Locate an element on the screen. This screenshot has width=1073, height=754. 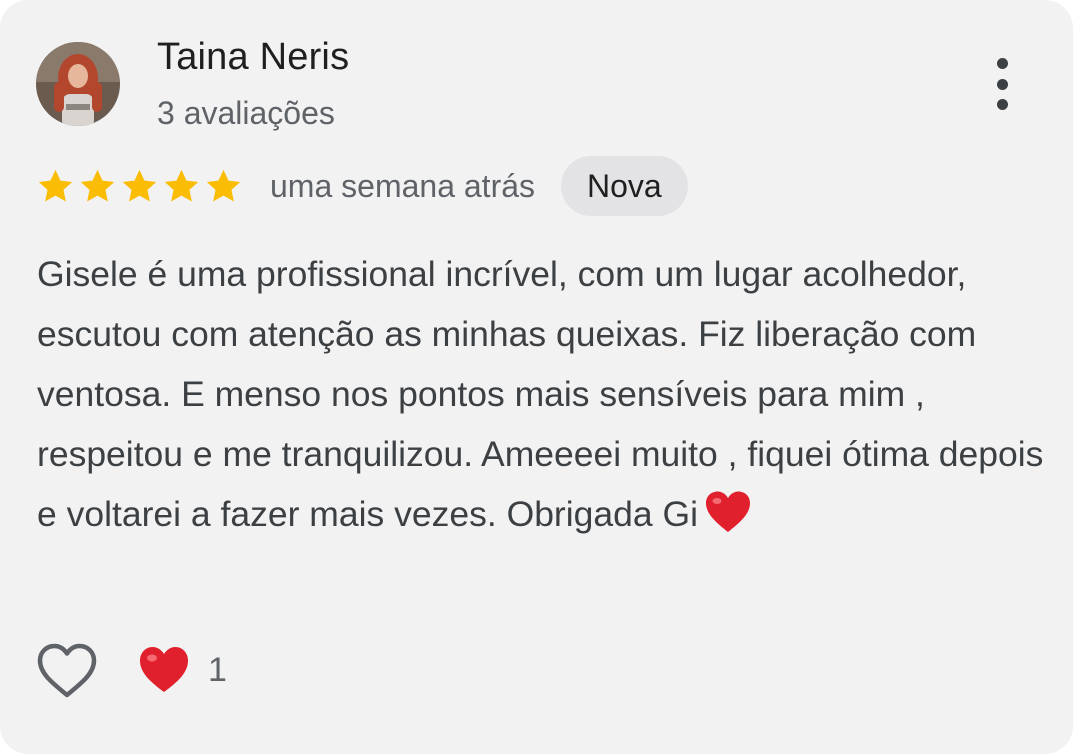
like-button is located at coordinates (67, 671).